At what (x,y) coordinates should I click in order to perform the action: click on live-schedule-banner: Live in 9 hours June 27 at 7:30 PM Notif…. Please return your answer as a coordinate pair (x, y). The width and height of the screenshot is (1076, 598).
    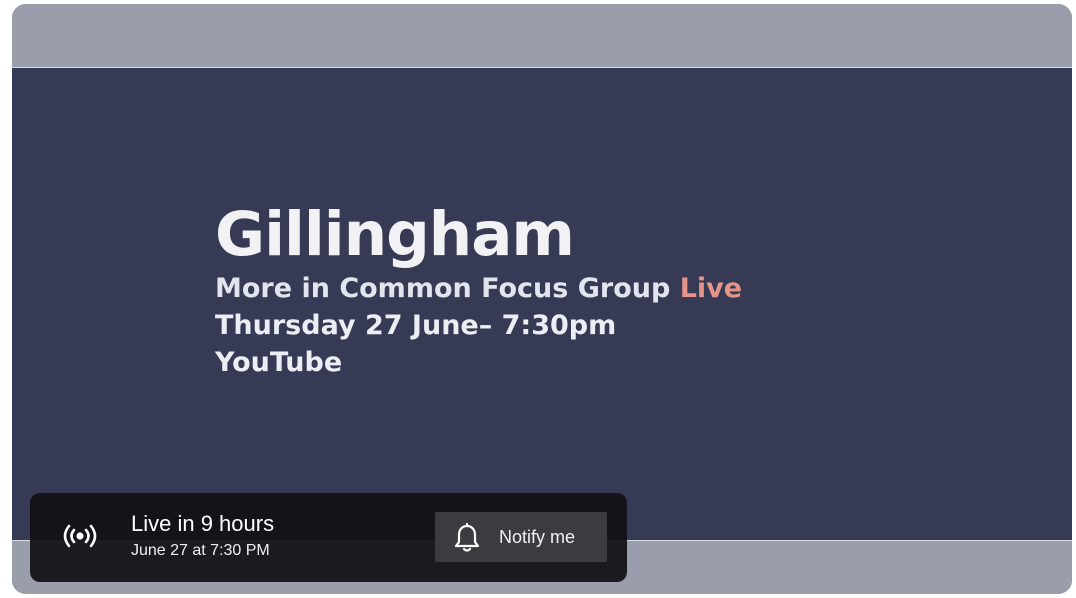
    Looking at the image, I should click on (328, 537).